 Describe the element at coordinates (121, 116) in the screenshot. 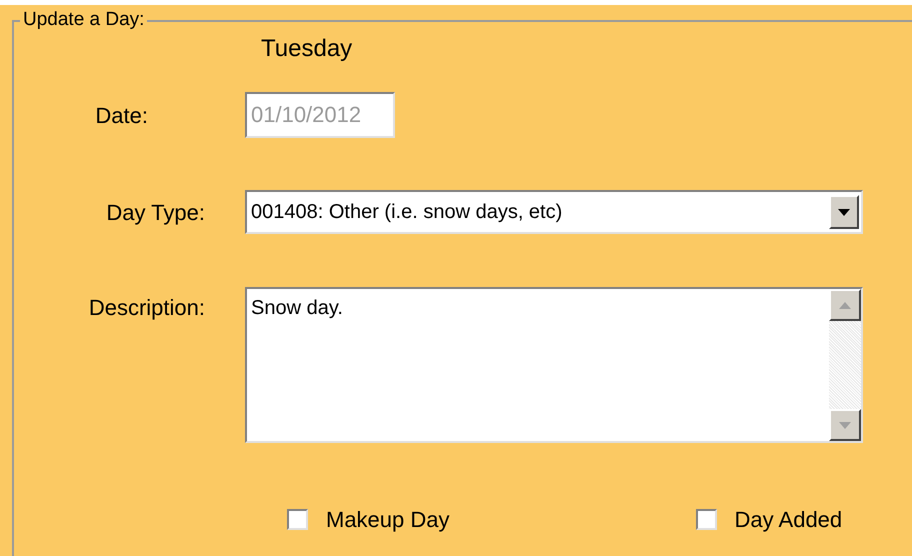

I see `date-label: Date:` at that location.